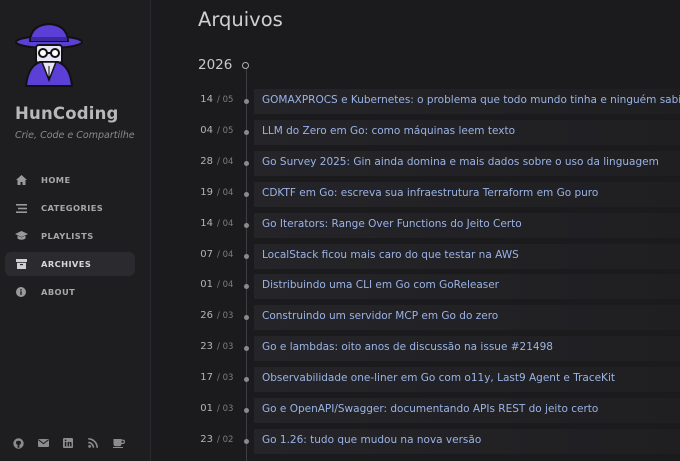 This screenshot has width=680, height=461. I want to click on rss-icon, so click(93, 443).